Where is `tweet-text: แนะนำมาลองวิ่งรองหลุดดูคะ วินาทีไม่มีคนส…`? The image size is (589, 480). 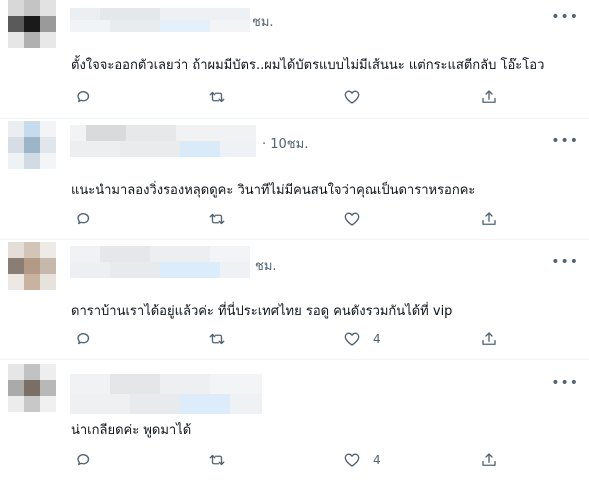
tweet-text: แนะนำมาลองวิ่งรองหลุดดูคะ วินาทีไม่มีคนส… is located at coordinates (273, 190).